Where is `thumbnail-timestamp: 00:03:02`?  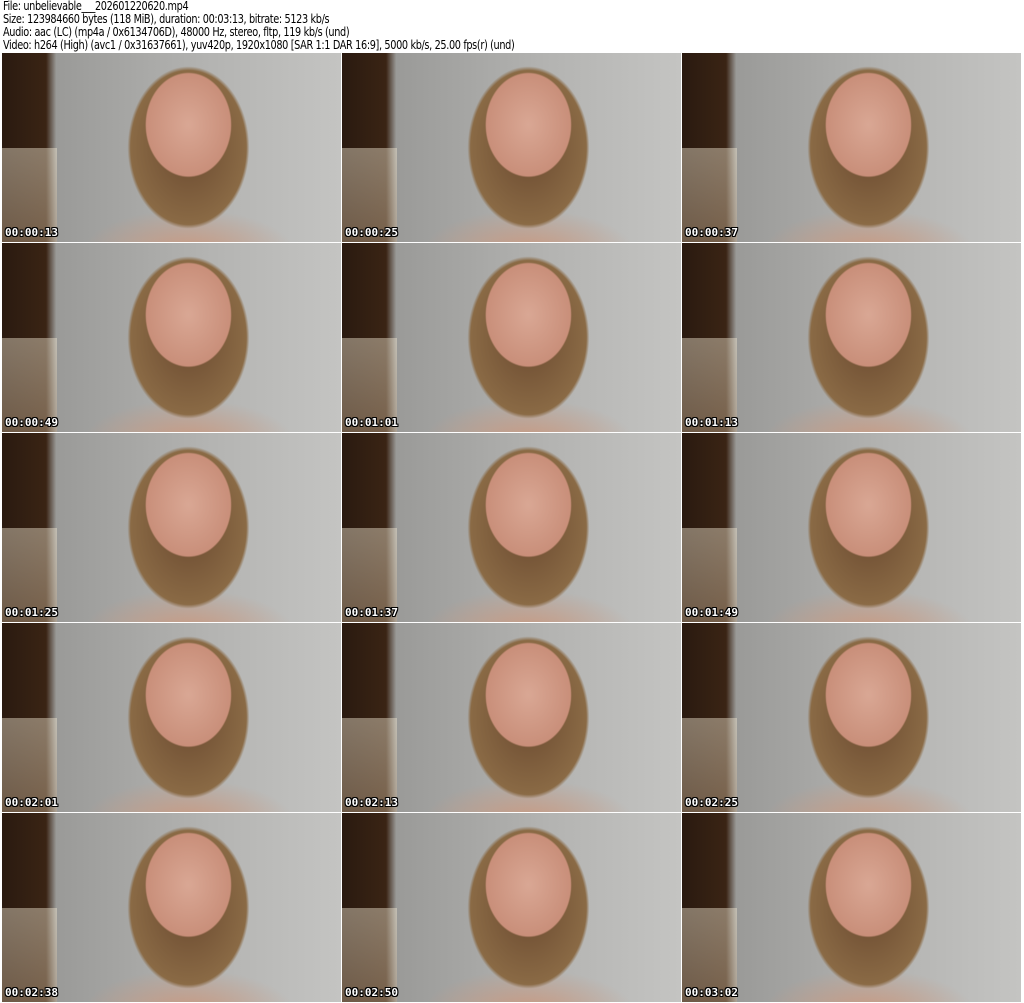
thumbnail-timestamp: 00:03:02 is located at coordinates (711, 992).